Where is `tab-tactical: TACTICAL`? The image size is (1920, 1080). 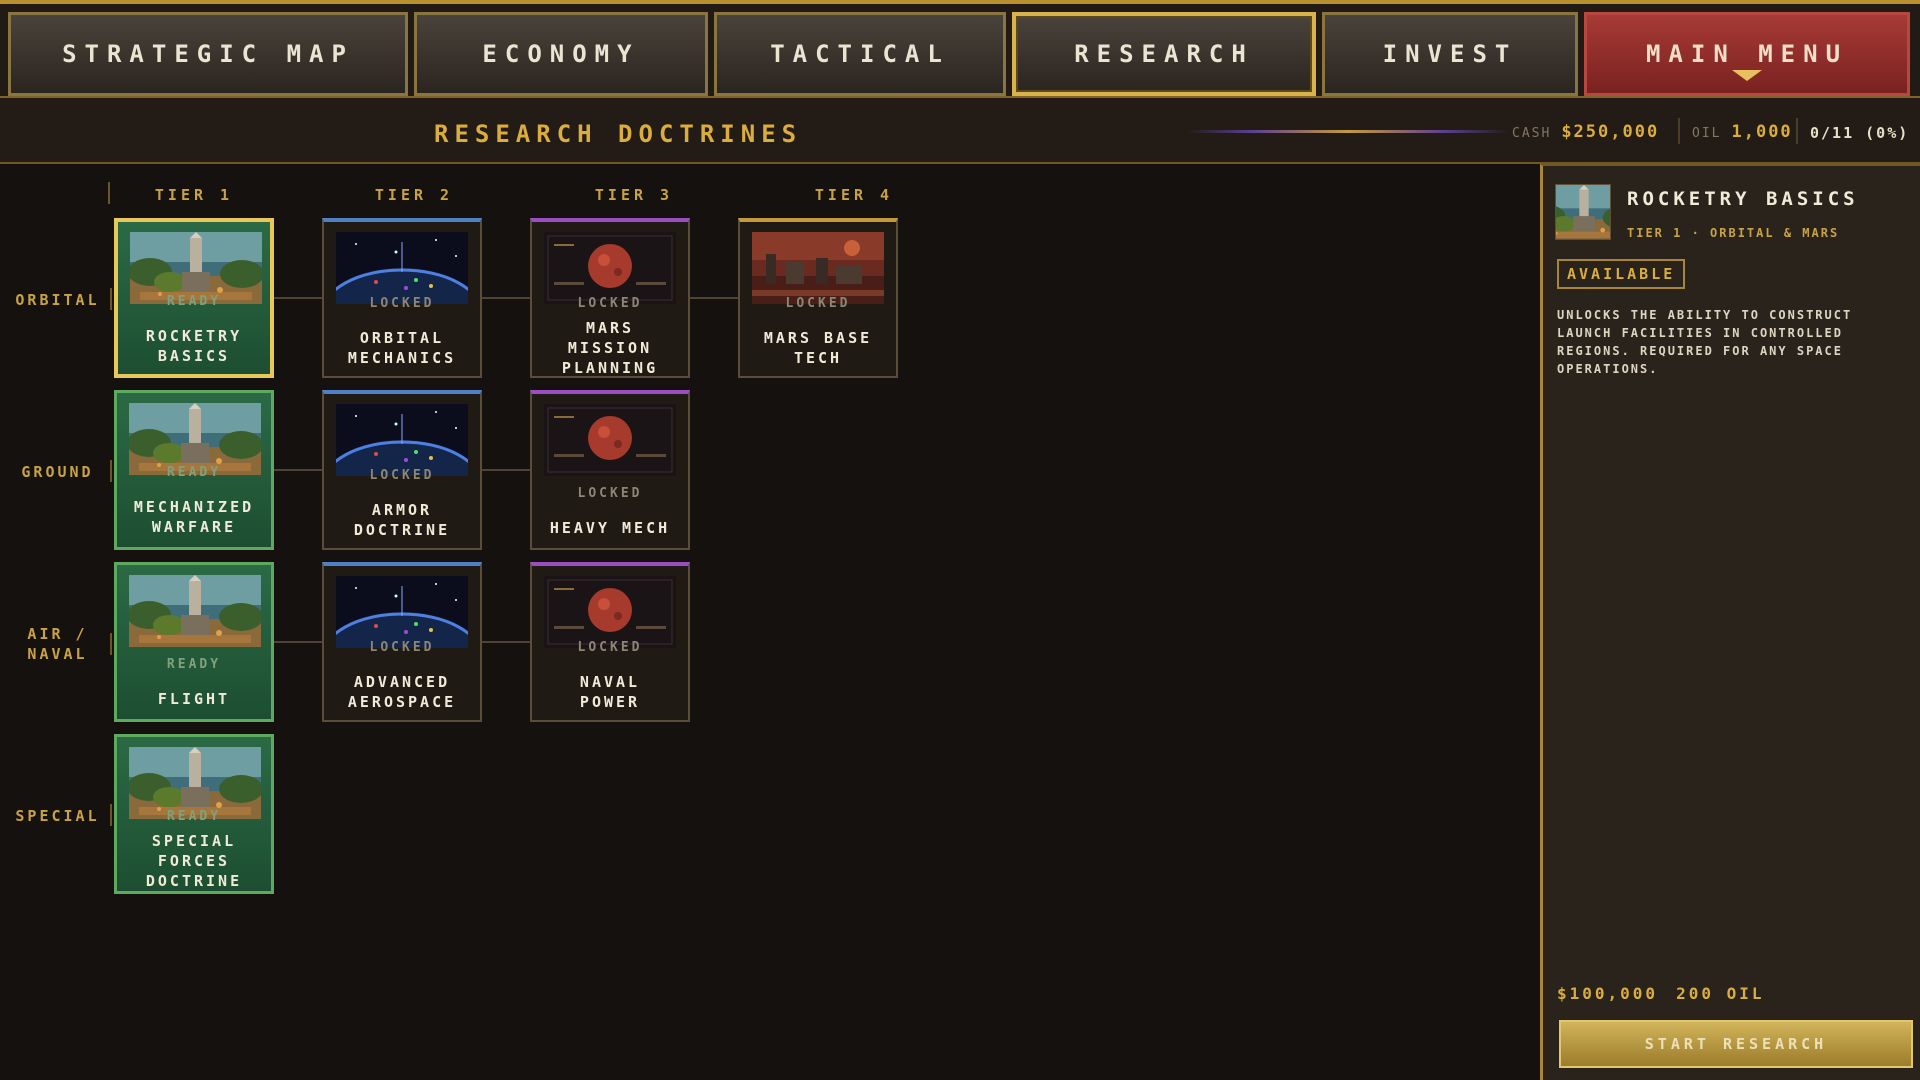
tab-tactical: TACTICAL is located at coordinates (860, 54).